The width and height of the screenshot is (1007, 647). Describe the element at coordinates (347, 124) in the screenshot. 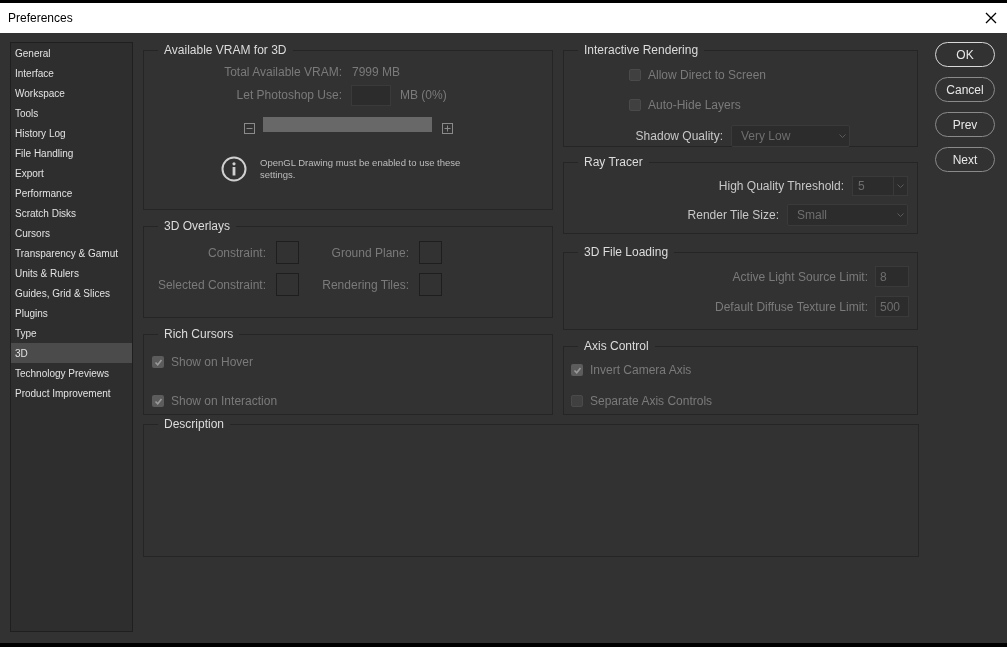

I see `slider-track` at that location.